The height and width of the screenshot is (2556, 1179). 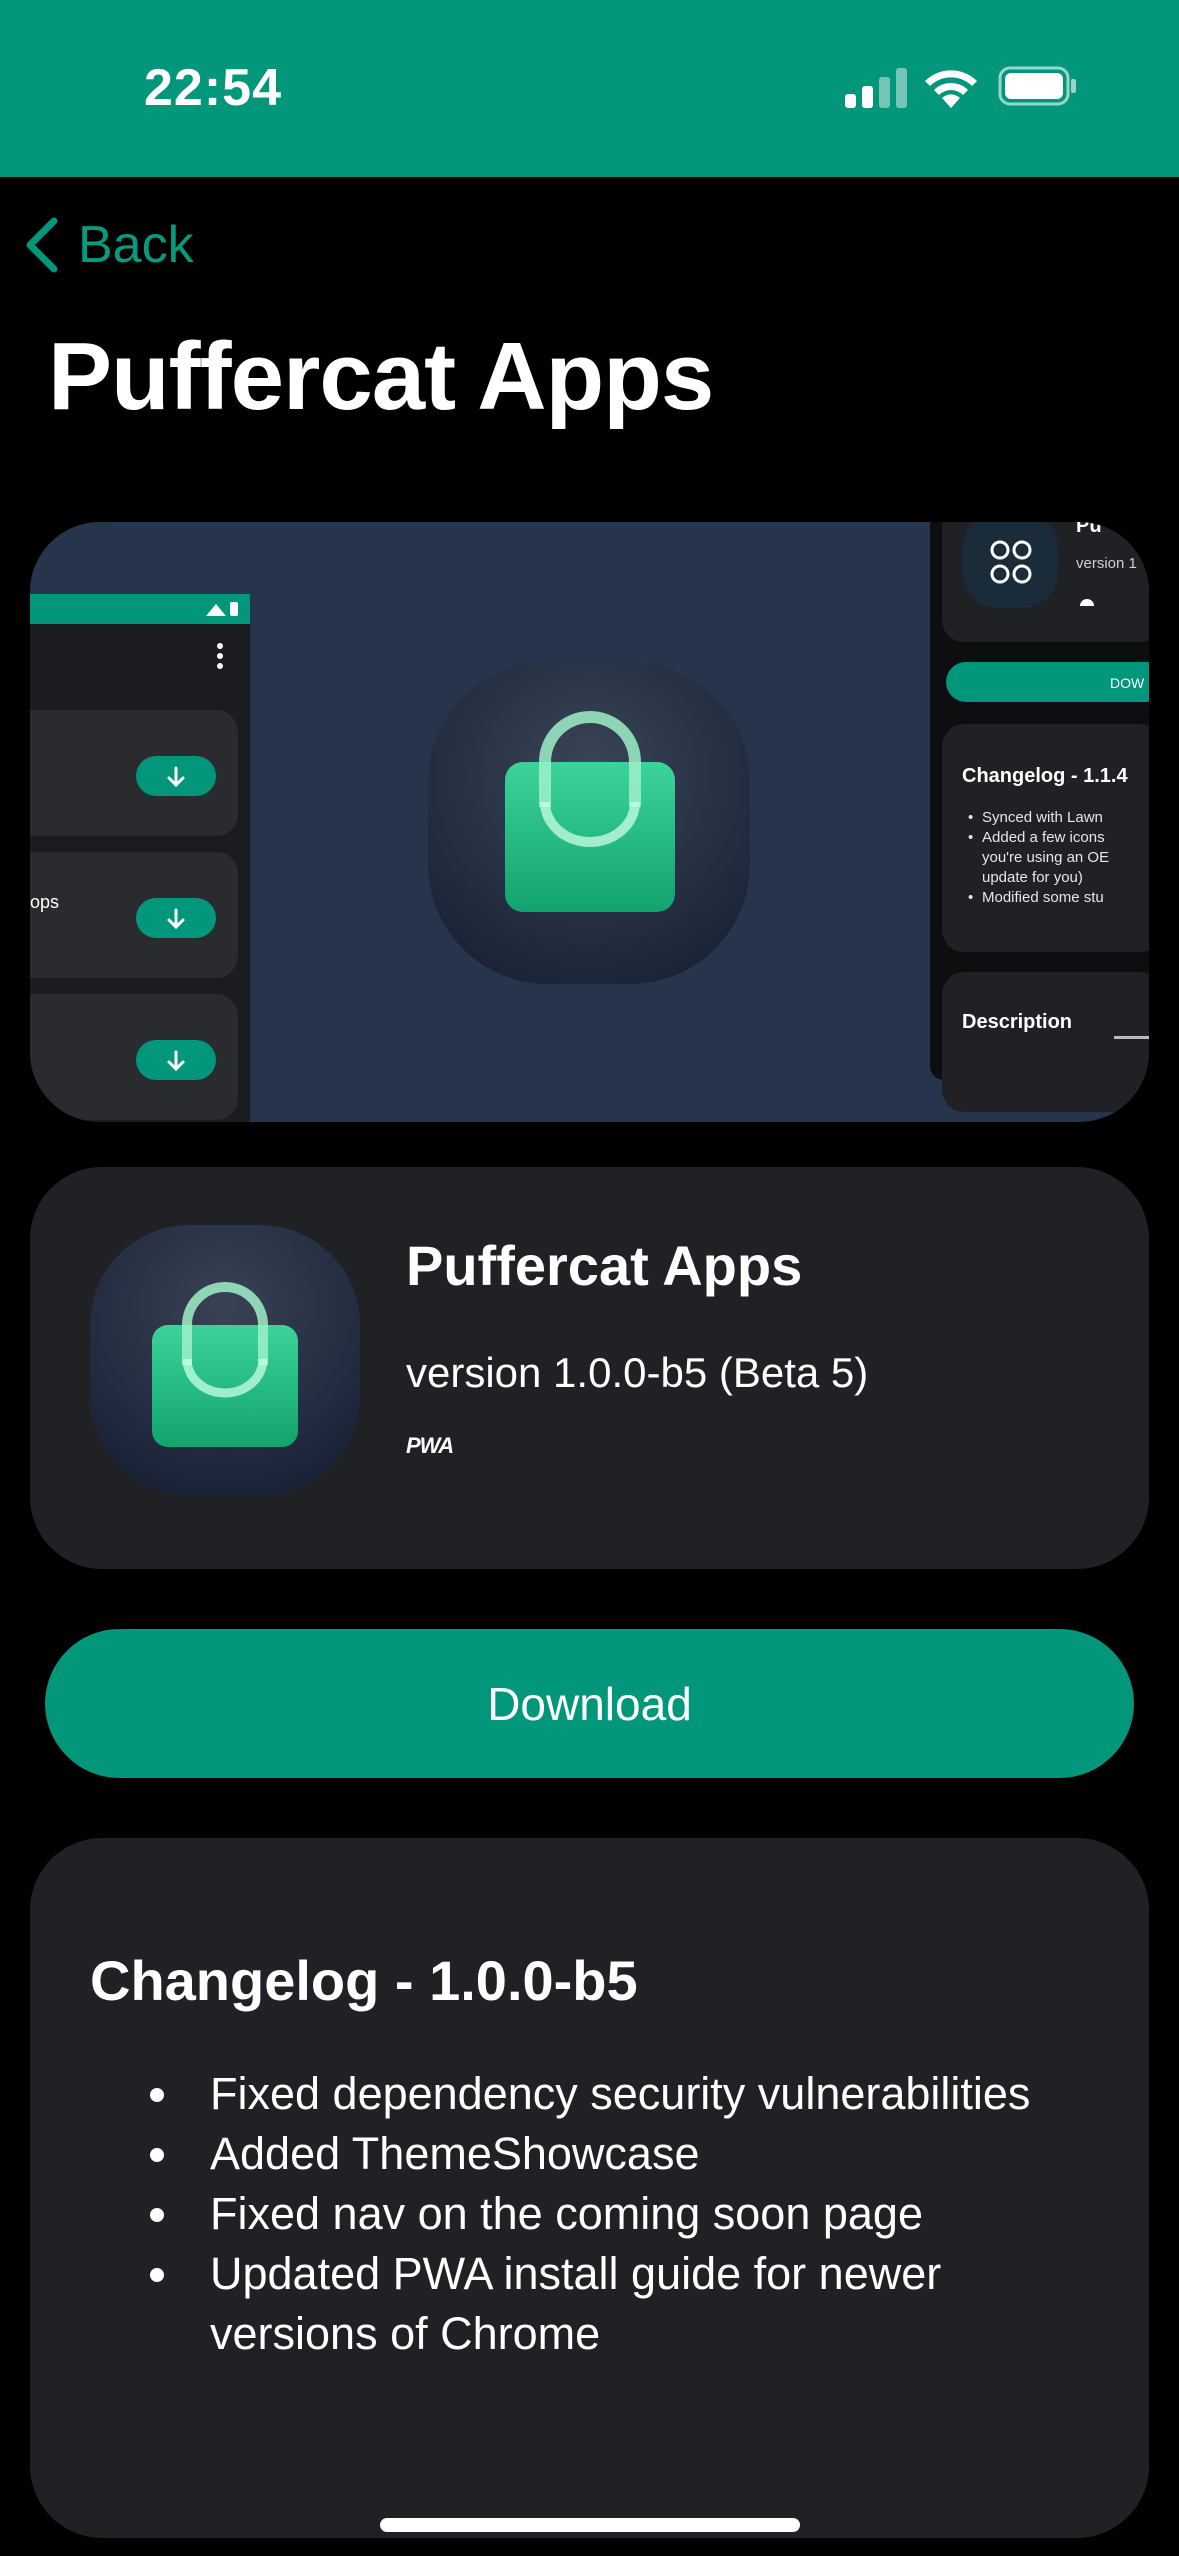 I want to click on hero-right-changelog-item: Added a few icons, so click(x=1043, y=837).